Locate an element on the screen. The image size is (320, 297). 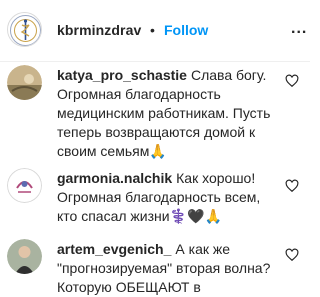
comment-username: artem_evgenich_ is located at coordinates (114, 249).